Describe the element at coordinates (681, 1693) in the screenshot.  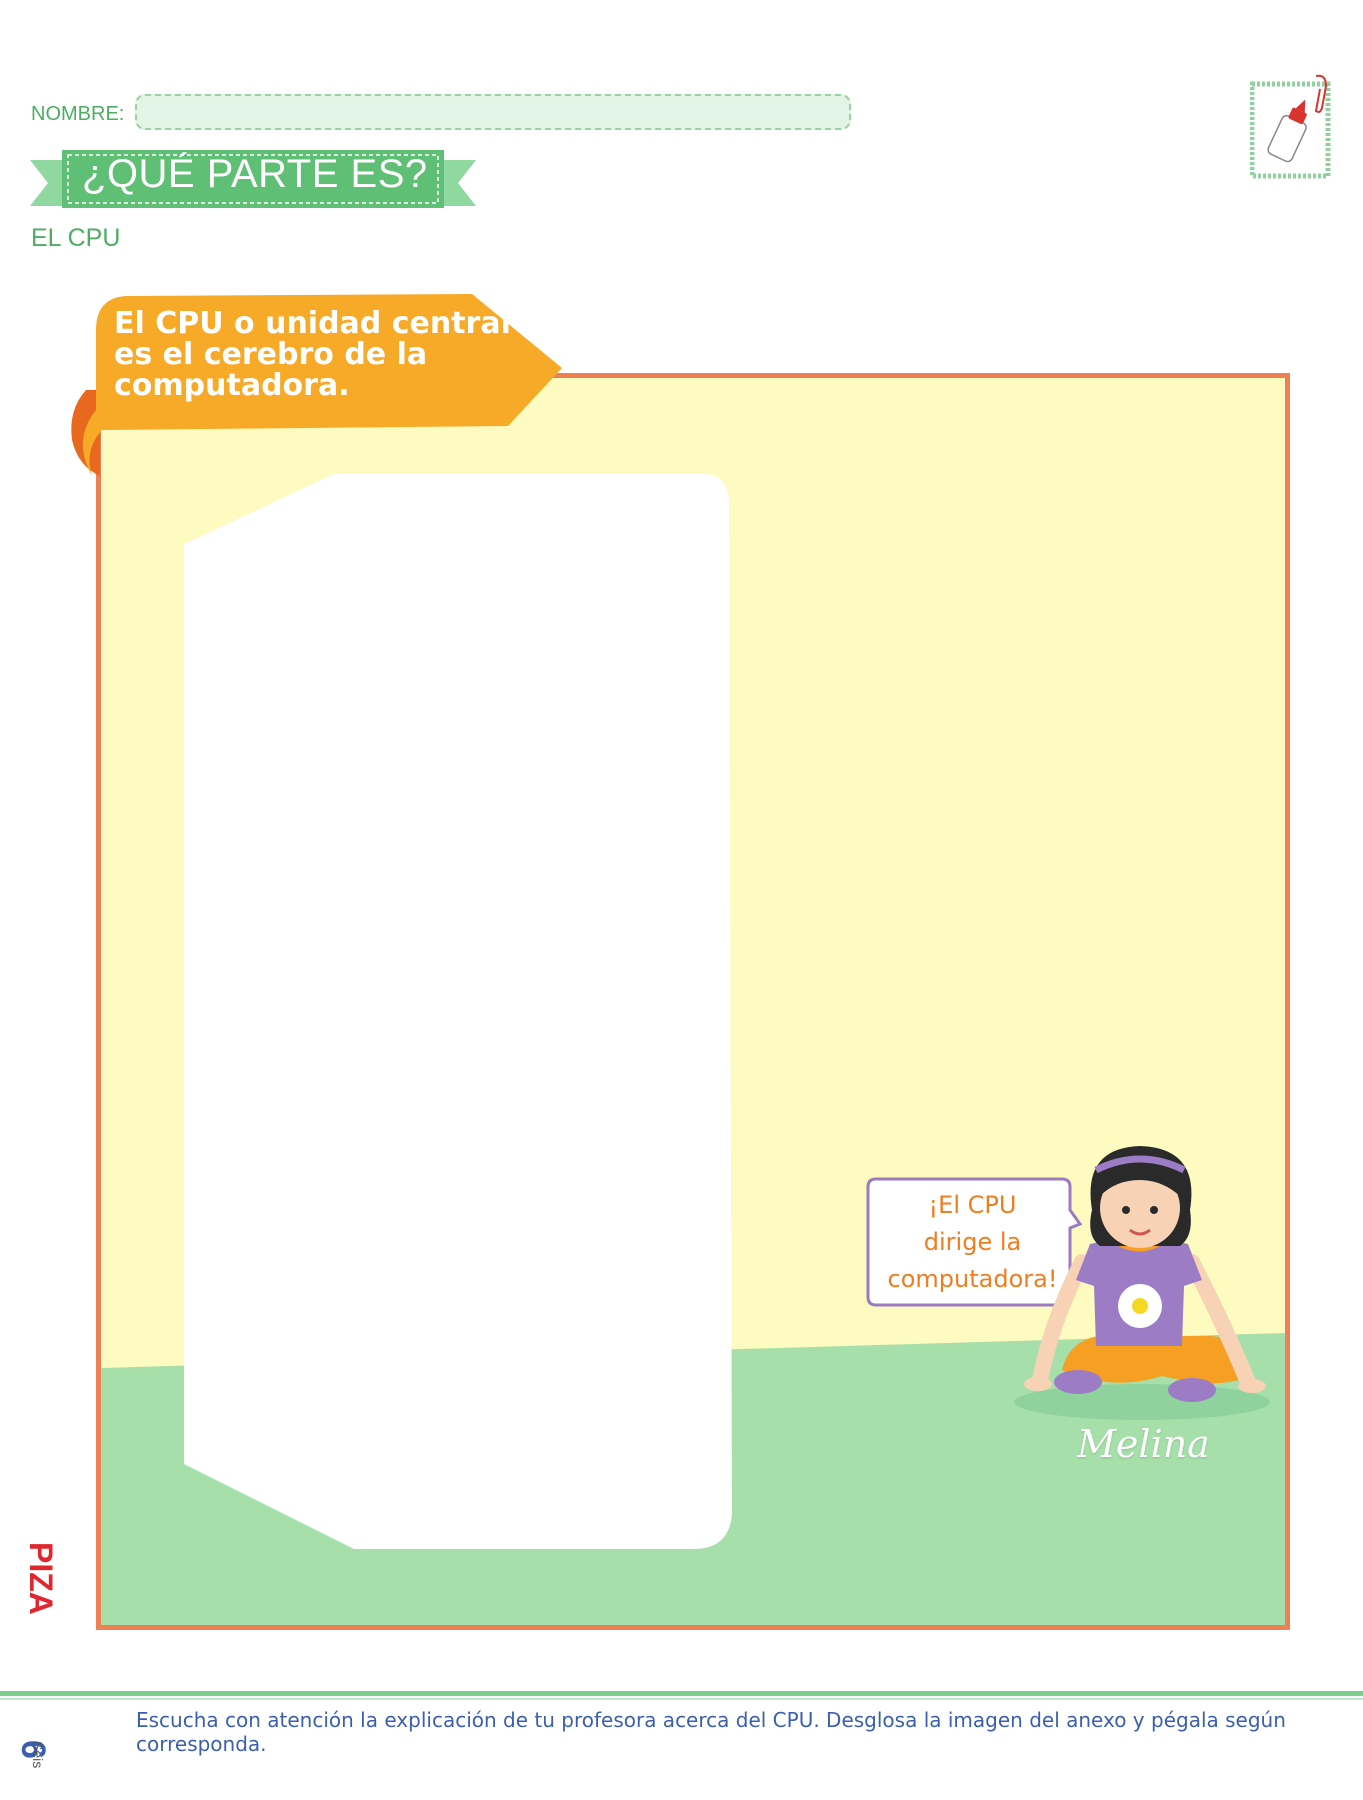
I see `footer-divider` at that location.